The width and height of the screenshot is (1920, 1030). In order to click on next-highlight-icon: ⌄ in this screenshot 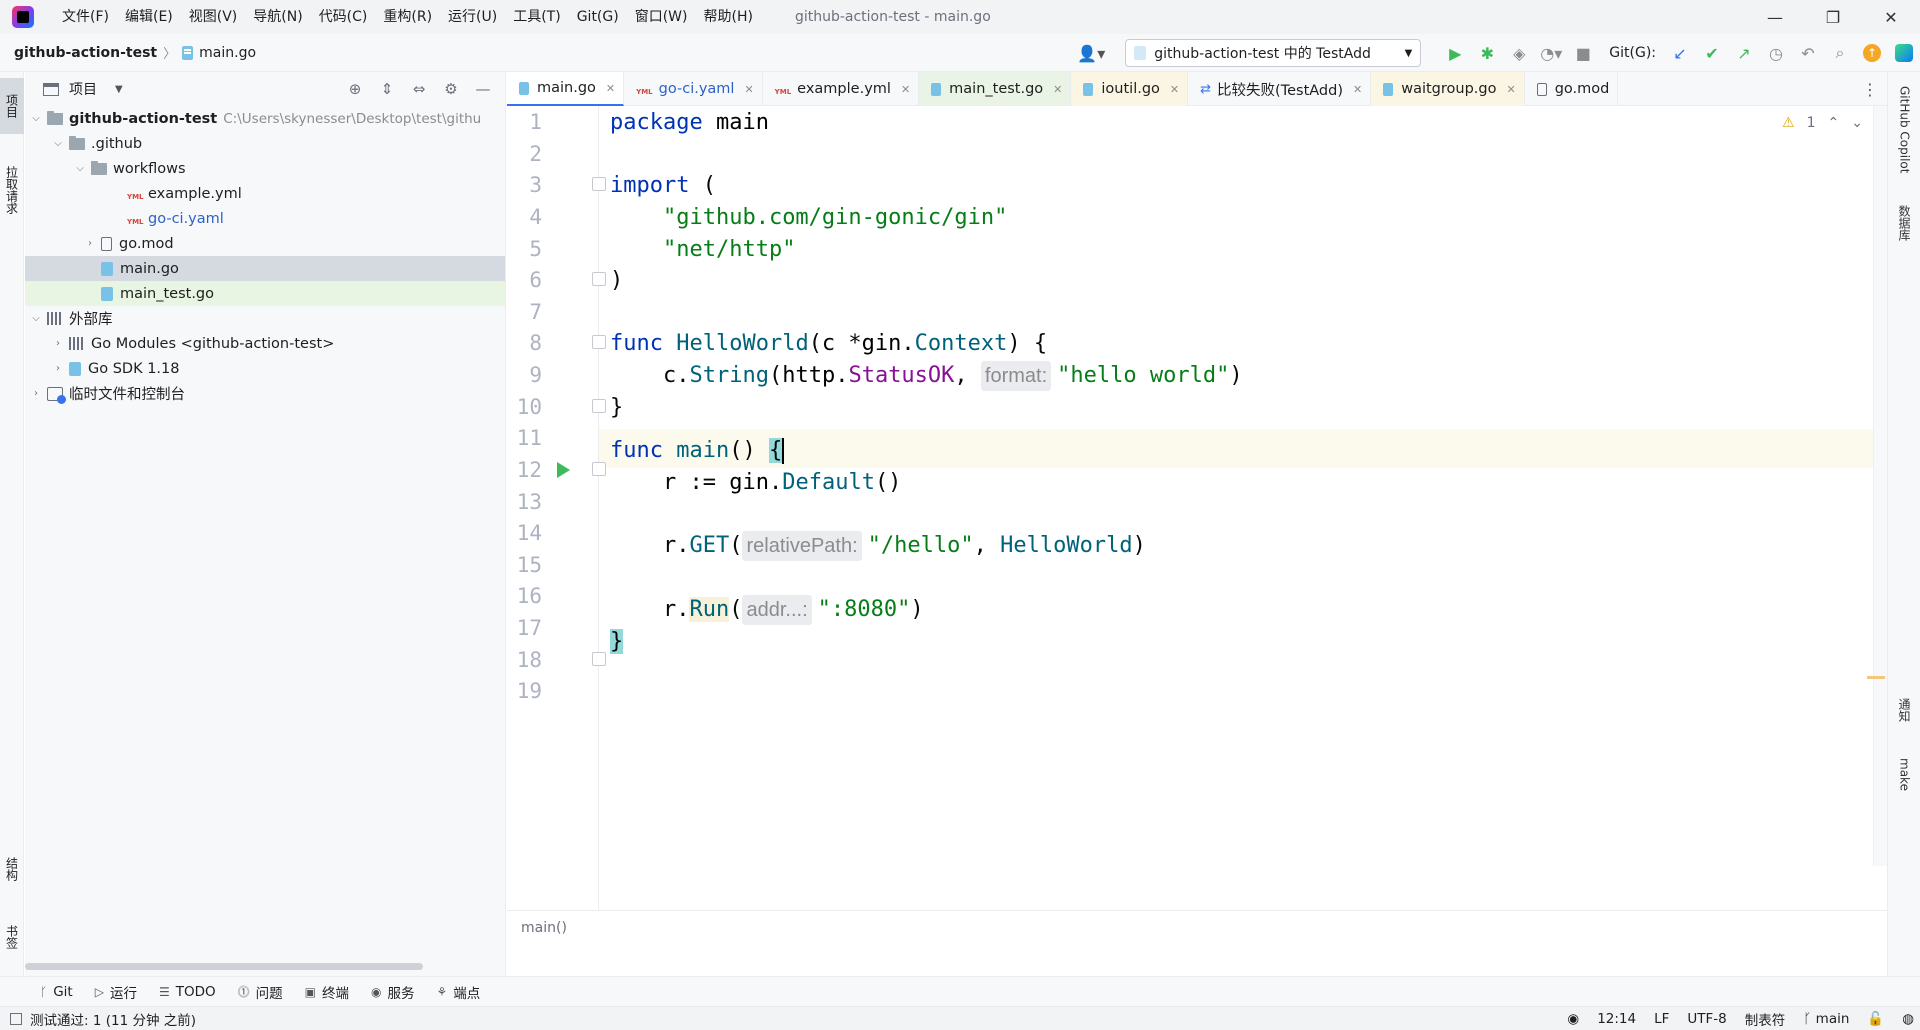, I will do `click(1857, 123)`.